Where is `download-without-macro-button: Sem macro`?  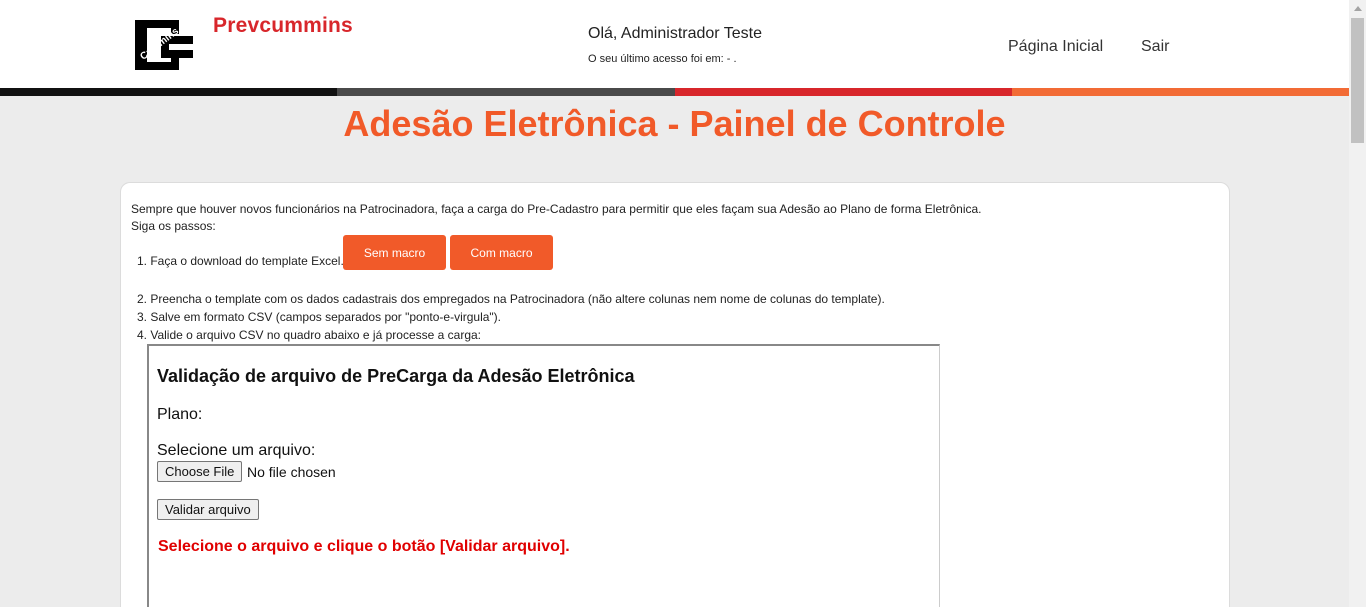 download-without-macro-button: Sem macro is located at coordinates (394, 252).